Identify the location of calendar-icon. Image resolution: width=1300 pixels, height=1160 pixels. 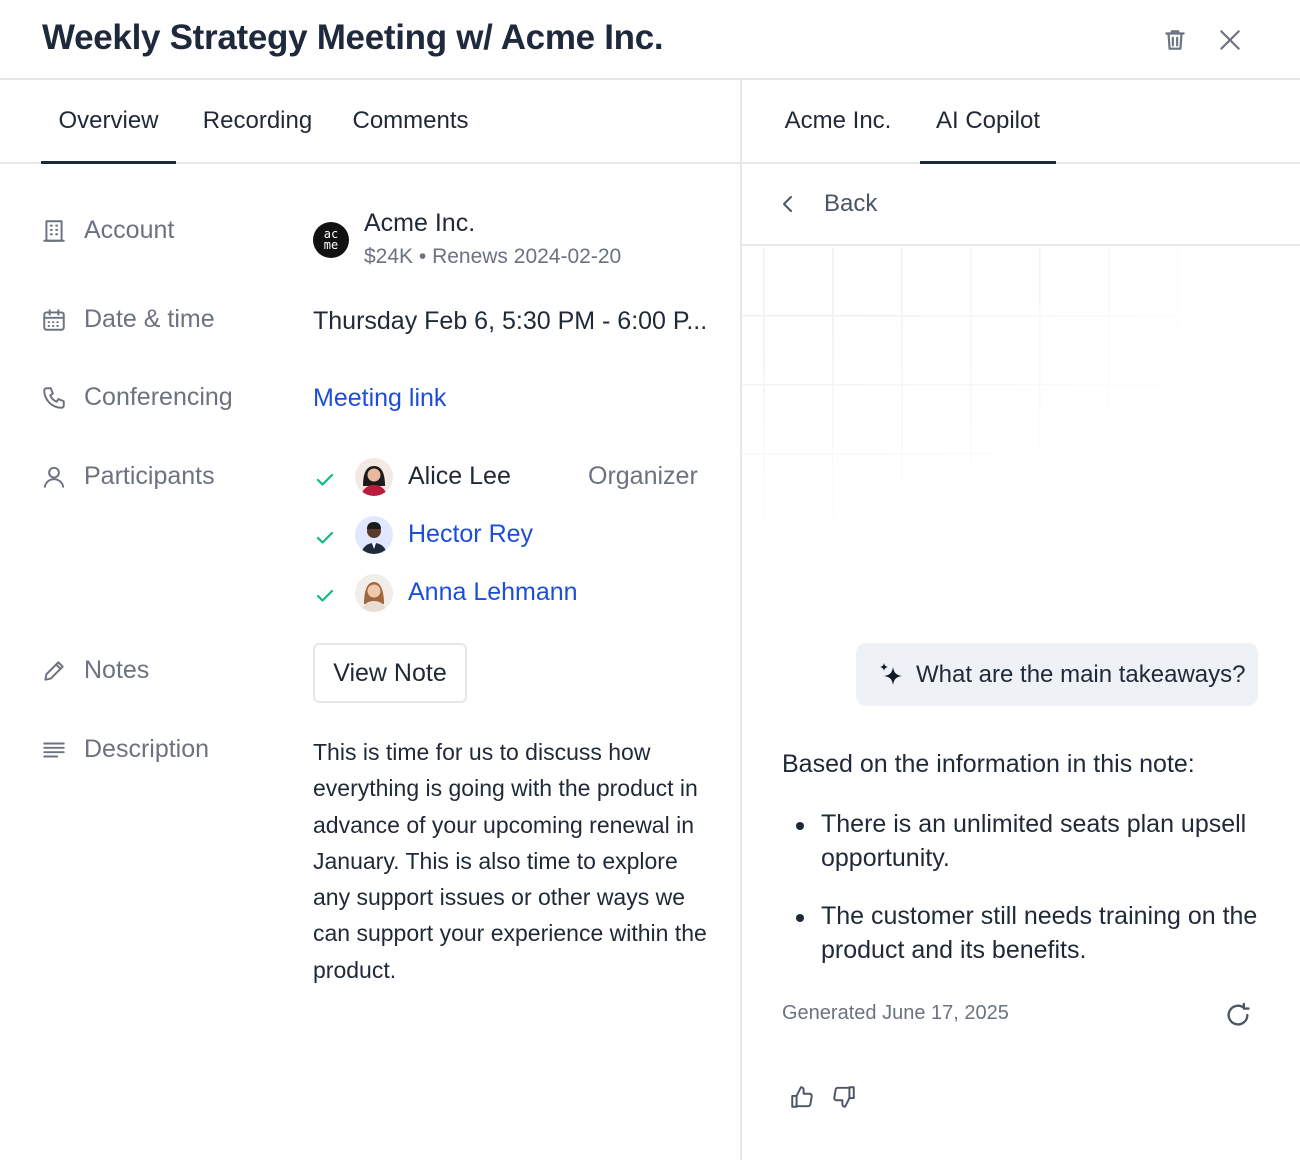
(54, 320).